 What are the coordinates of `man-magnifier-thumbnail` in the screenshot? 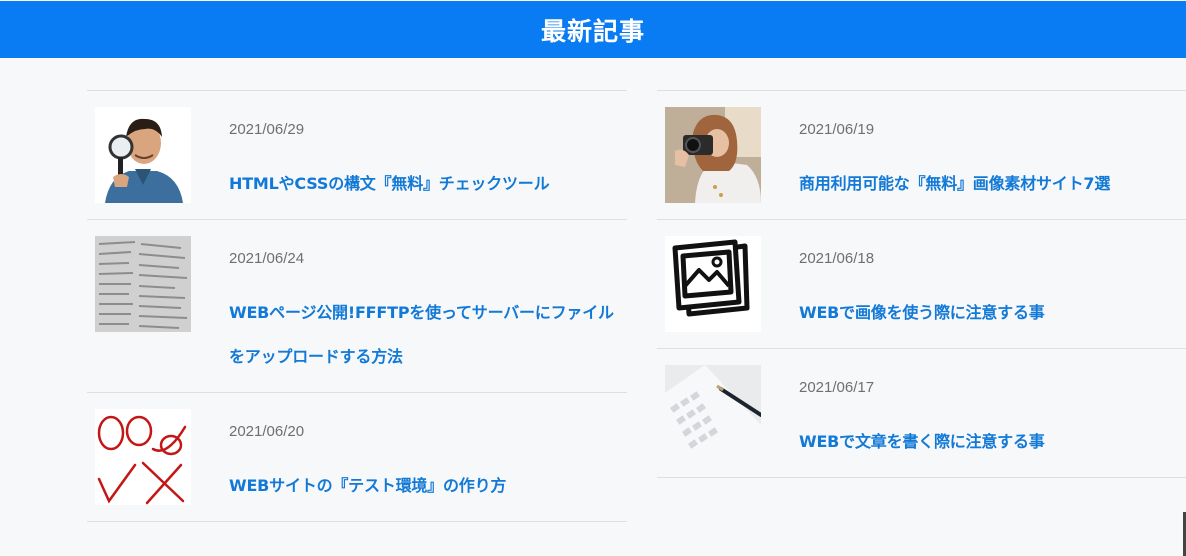 It's located at (143, 155).